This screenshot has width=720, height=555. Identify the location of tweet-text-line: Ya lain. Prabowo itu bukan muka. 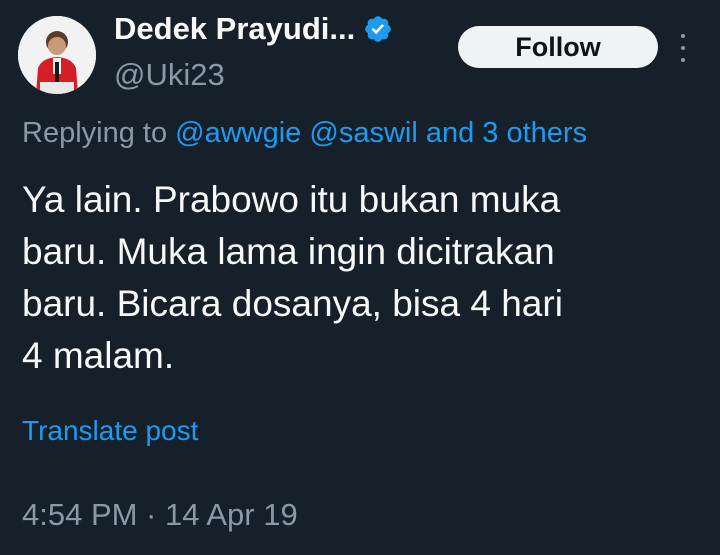
(291, 199).